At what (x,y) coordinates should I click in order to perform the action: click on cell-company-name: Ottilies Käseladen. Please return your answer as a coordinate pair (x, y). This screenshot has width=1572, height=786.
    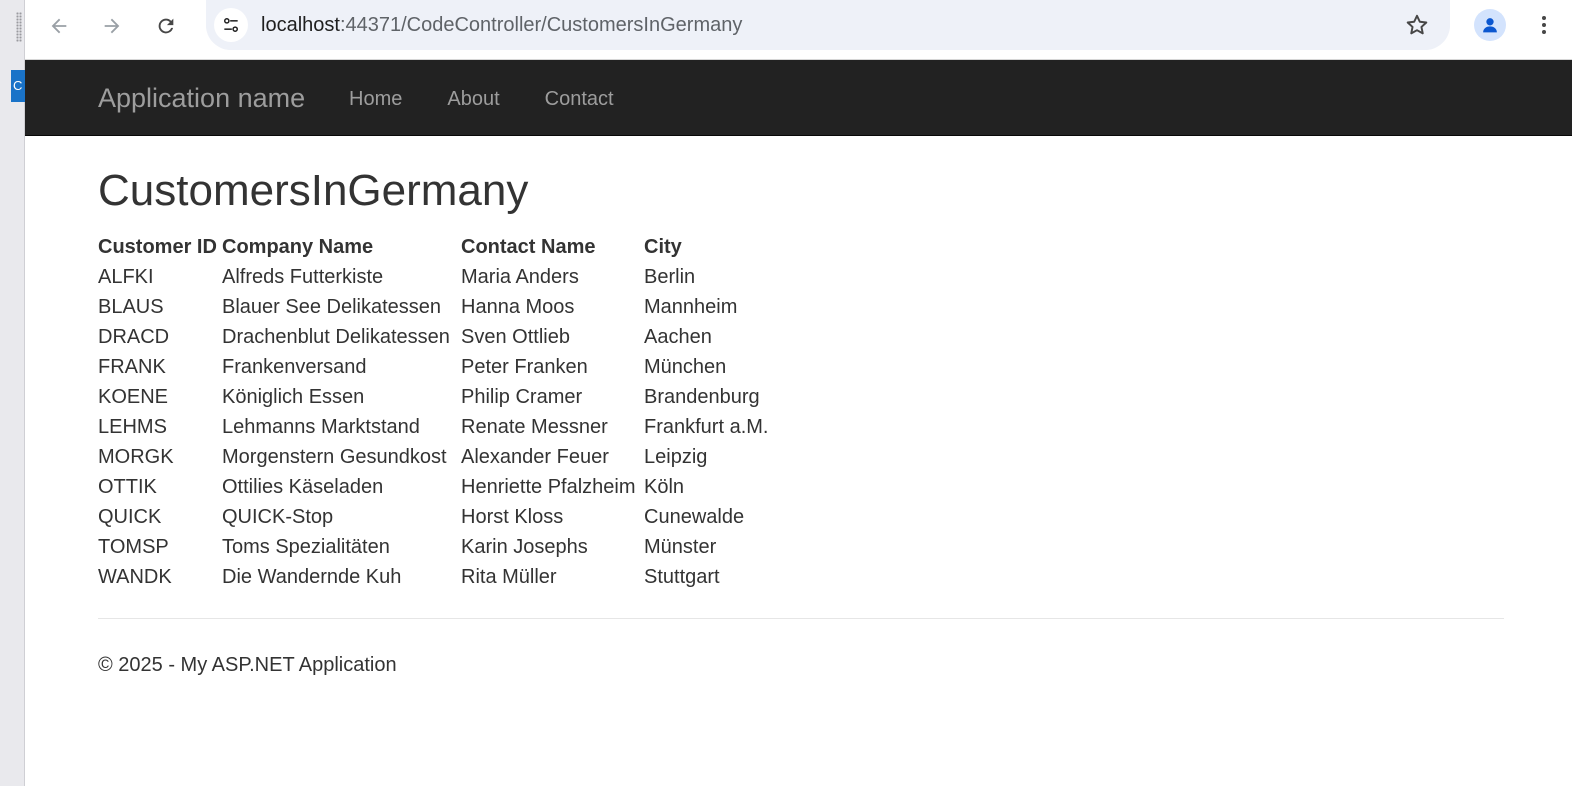
    Looking at the image, I should click on (303, 487).